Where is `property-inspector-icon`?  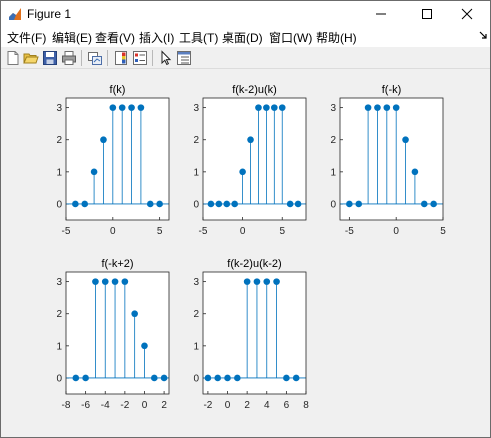
property-inspector-icon is located at coordinates (184, 58).